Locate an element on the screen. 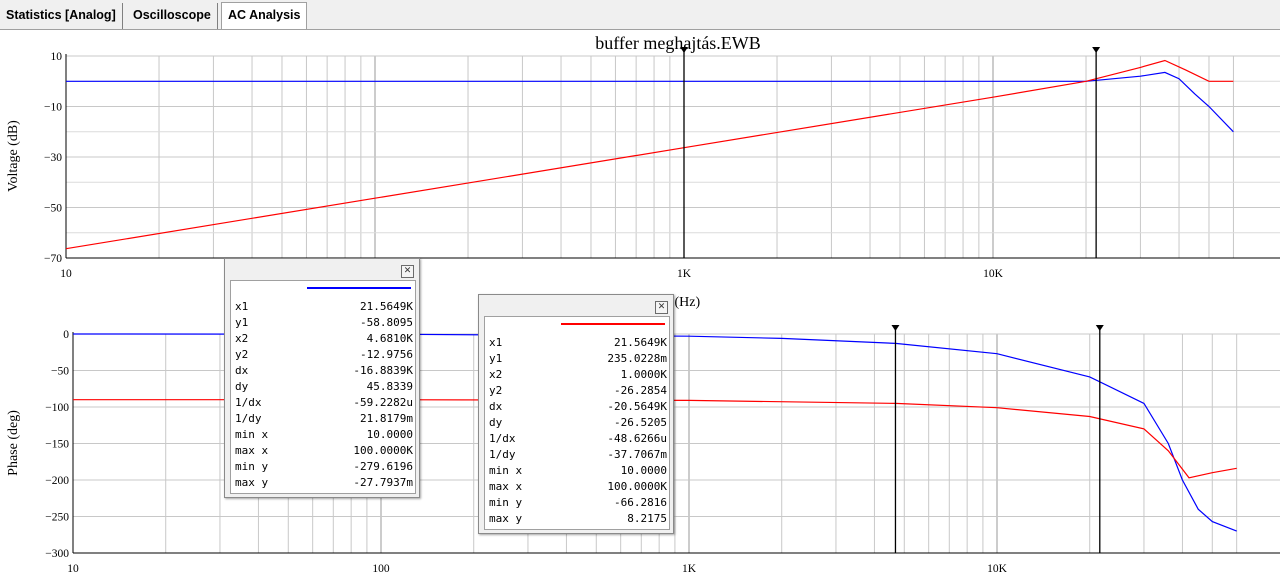 The height and width of the screenshot is (575, 1280). top-y-axis-label: Voltage (dB) is located at coordinates (13, 156).